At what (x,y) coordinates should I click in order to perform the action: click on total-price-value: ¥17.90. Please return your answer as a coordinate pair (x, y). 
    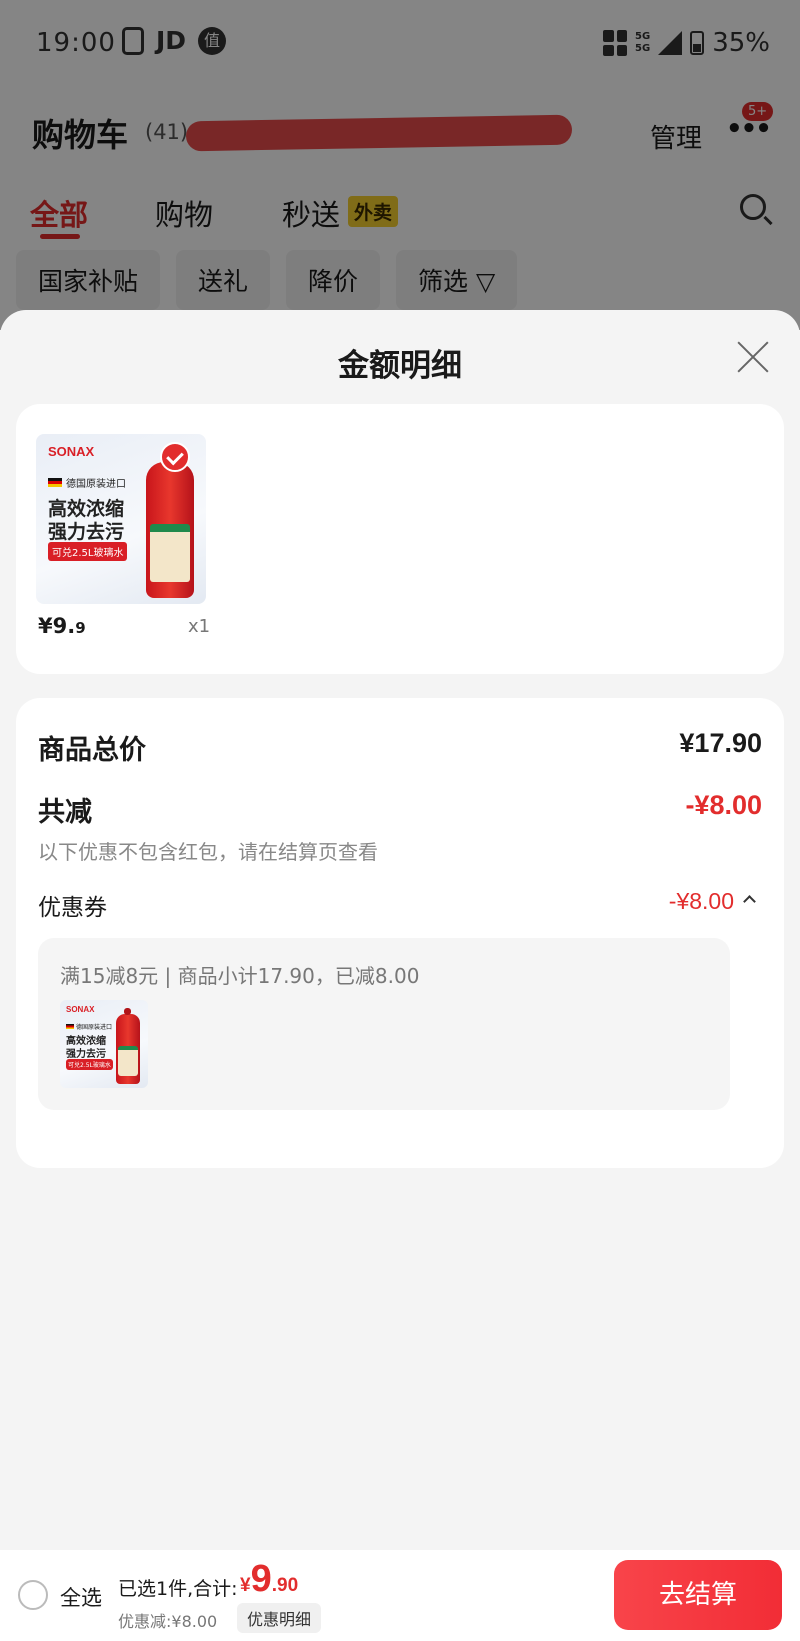
    Looking at the image, I should click on (720, 743).